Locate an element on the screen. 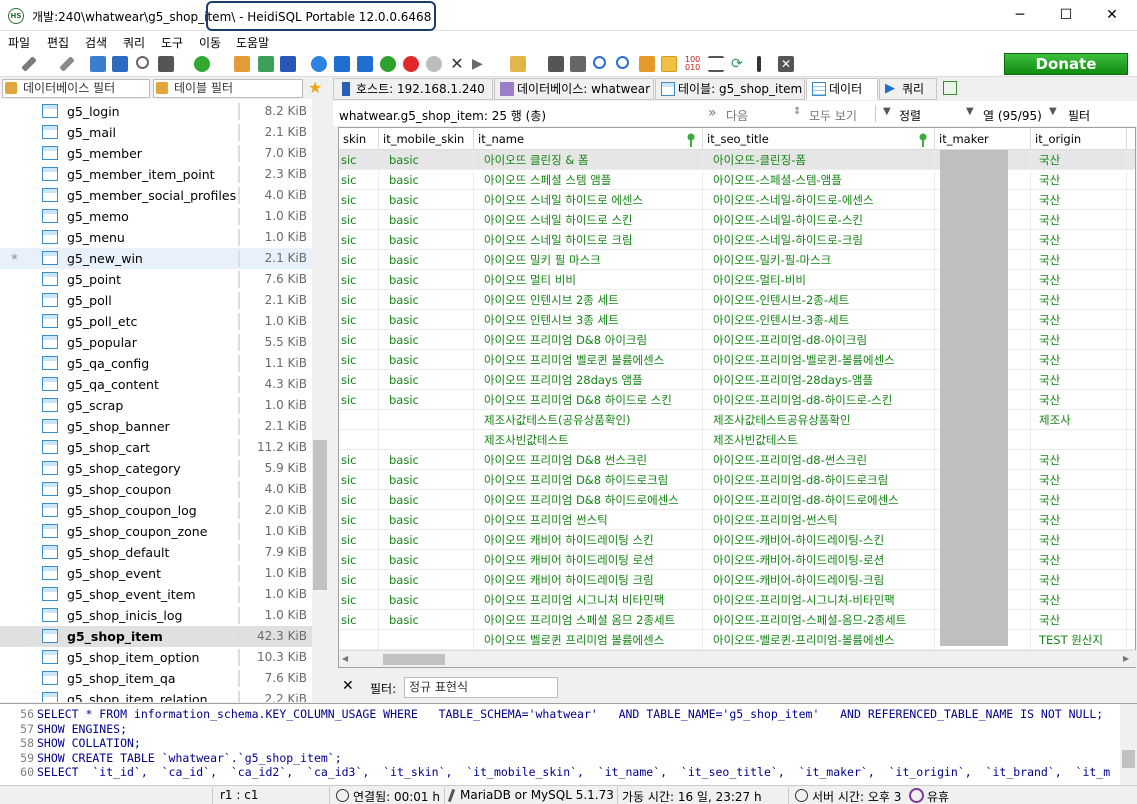 This screenshot has width=1137, height=804. cell-it-name: 아이오뜨 클린징 & 폼 is located at coordinates (588, 160).